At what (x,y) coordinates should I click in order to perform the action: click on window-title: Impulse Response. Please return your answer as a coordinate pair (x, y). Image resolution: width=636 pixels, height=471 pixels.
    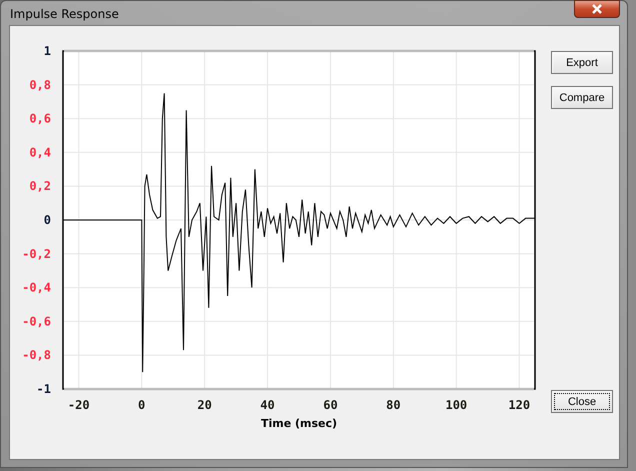
    Looking at the image, I should click on (64, 13).